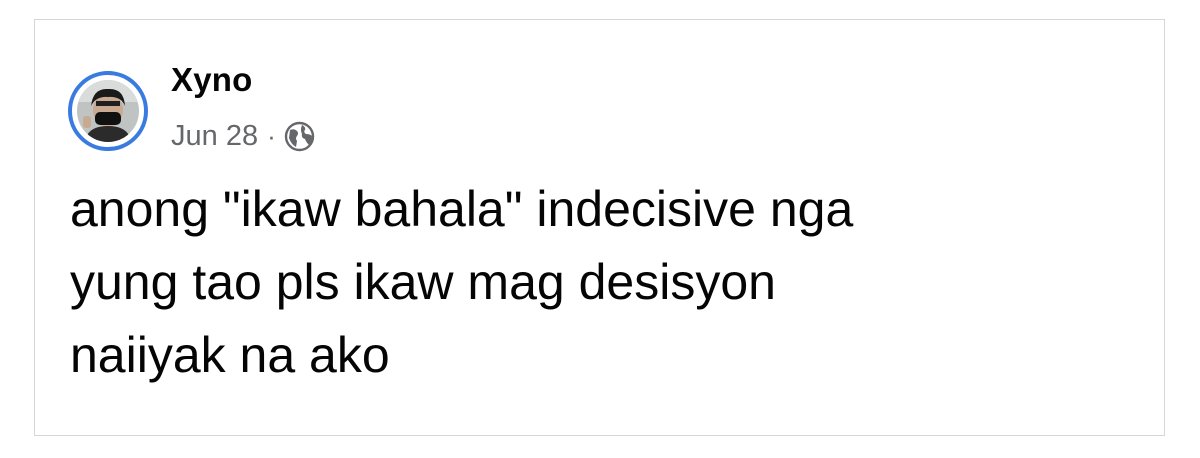 The height and width of the screenshot is (458, 1200). Describe the element at coordinates (211, 80) in the screenshot. I see `author-name: Xyno` at that location.